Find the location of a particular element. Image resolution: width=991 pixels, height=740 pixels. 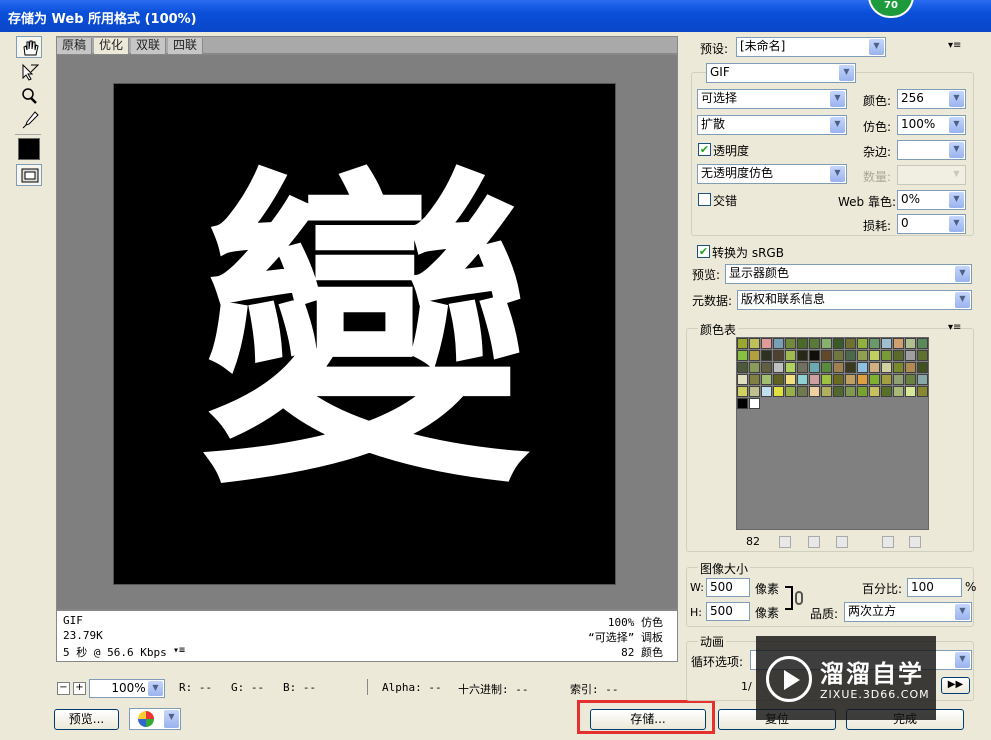

transparency-checkbox: ✔ is located at coordinates (704, 149).